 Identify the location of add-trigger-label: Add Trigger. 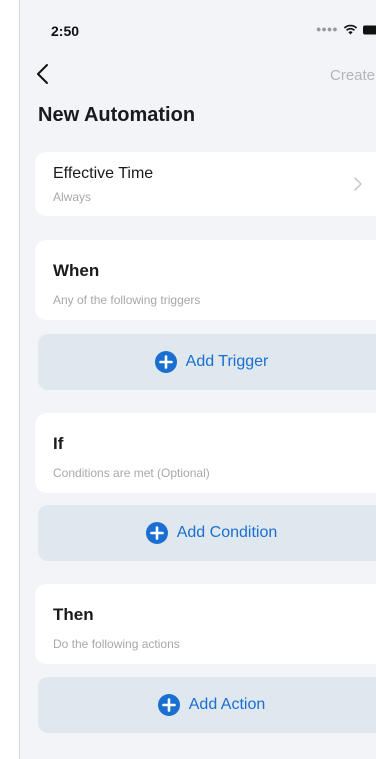
(227, 361).